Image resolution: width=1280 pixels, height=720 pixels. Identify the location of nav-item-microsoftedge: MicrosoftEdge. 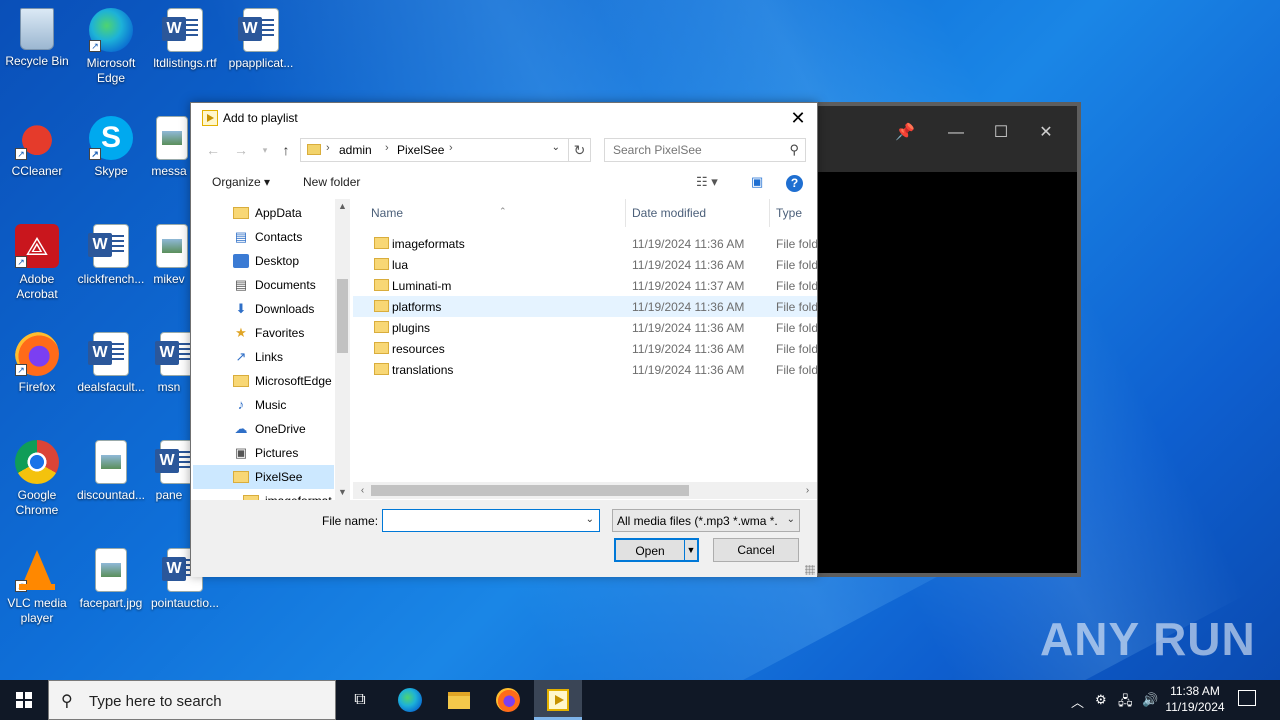
(263, 381).